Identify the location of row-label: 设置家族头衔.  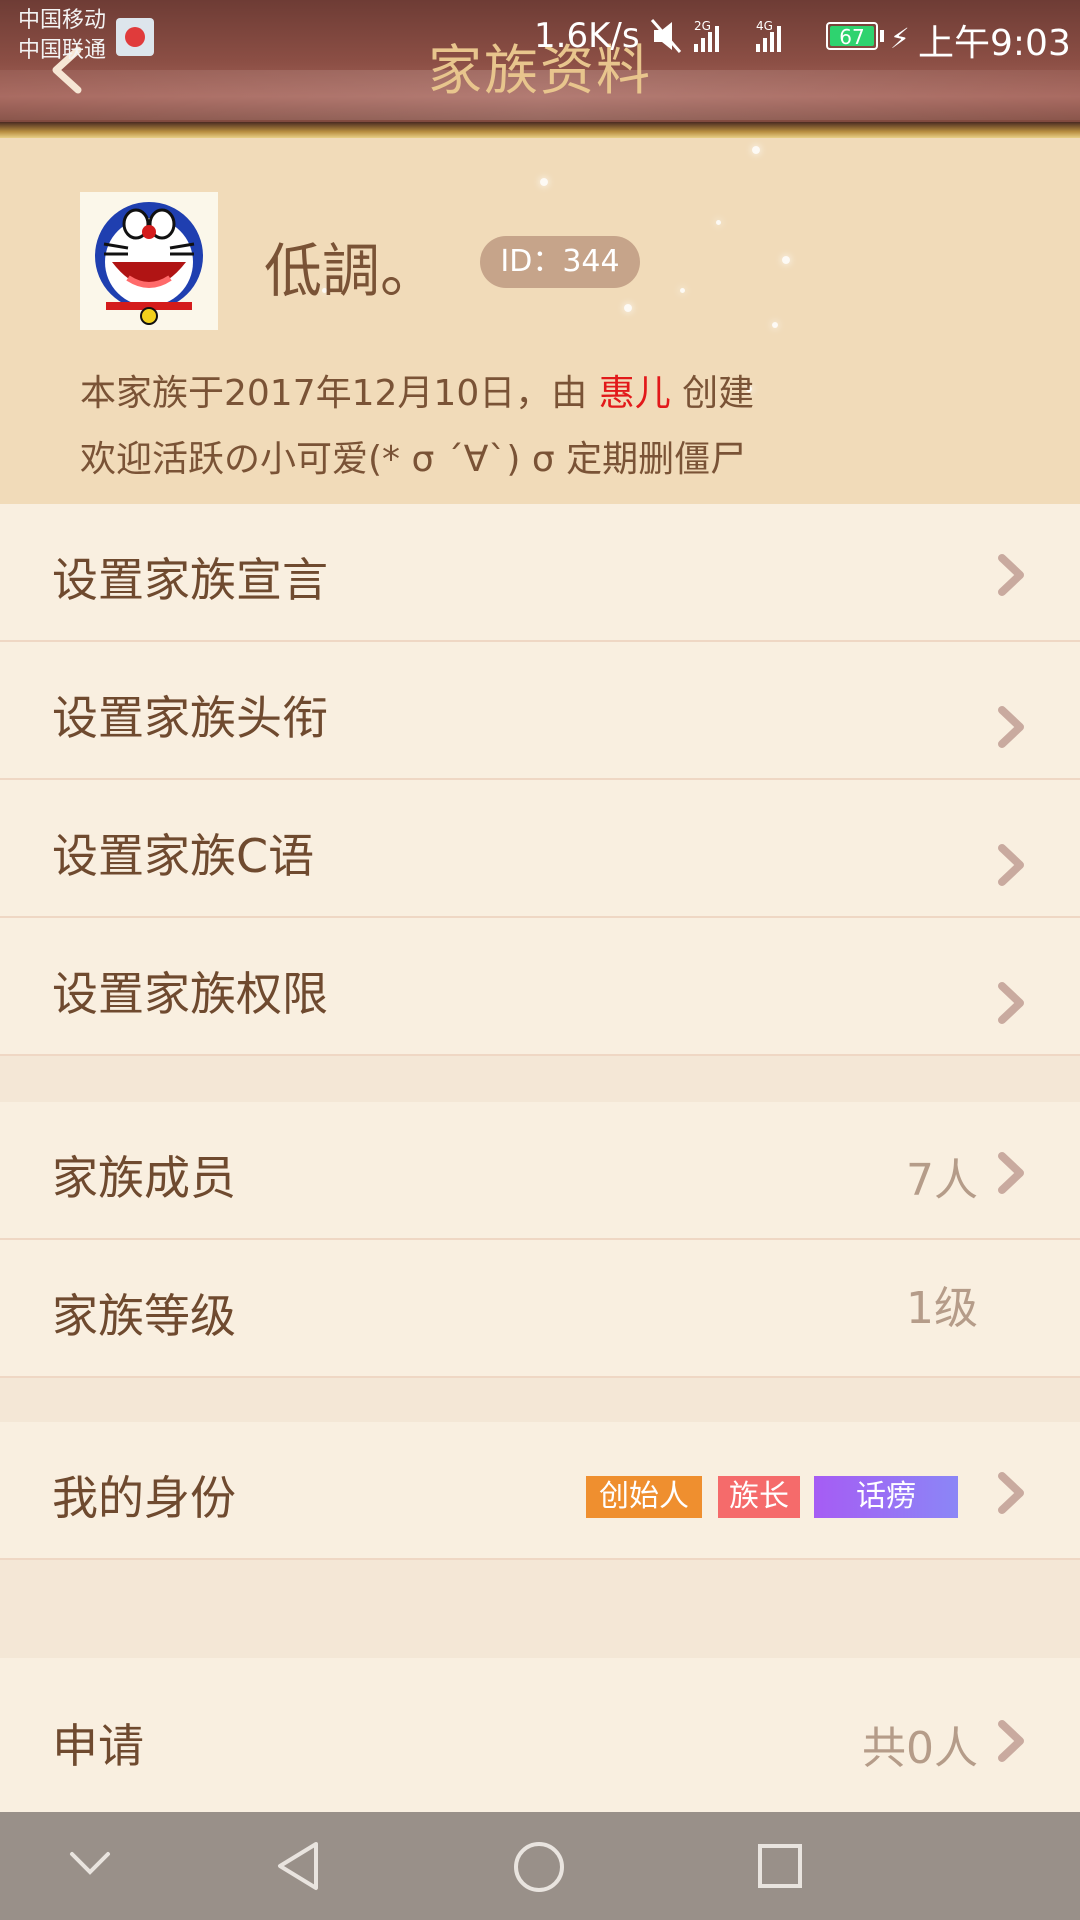
(190, 718).